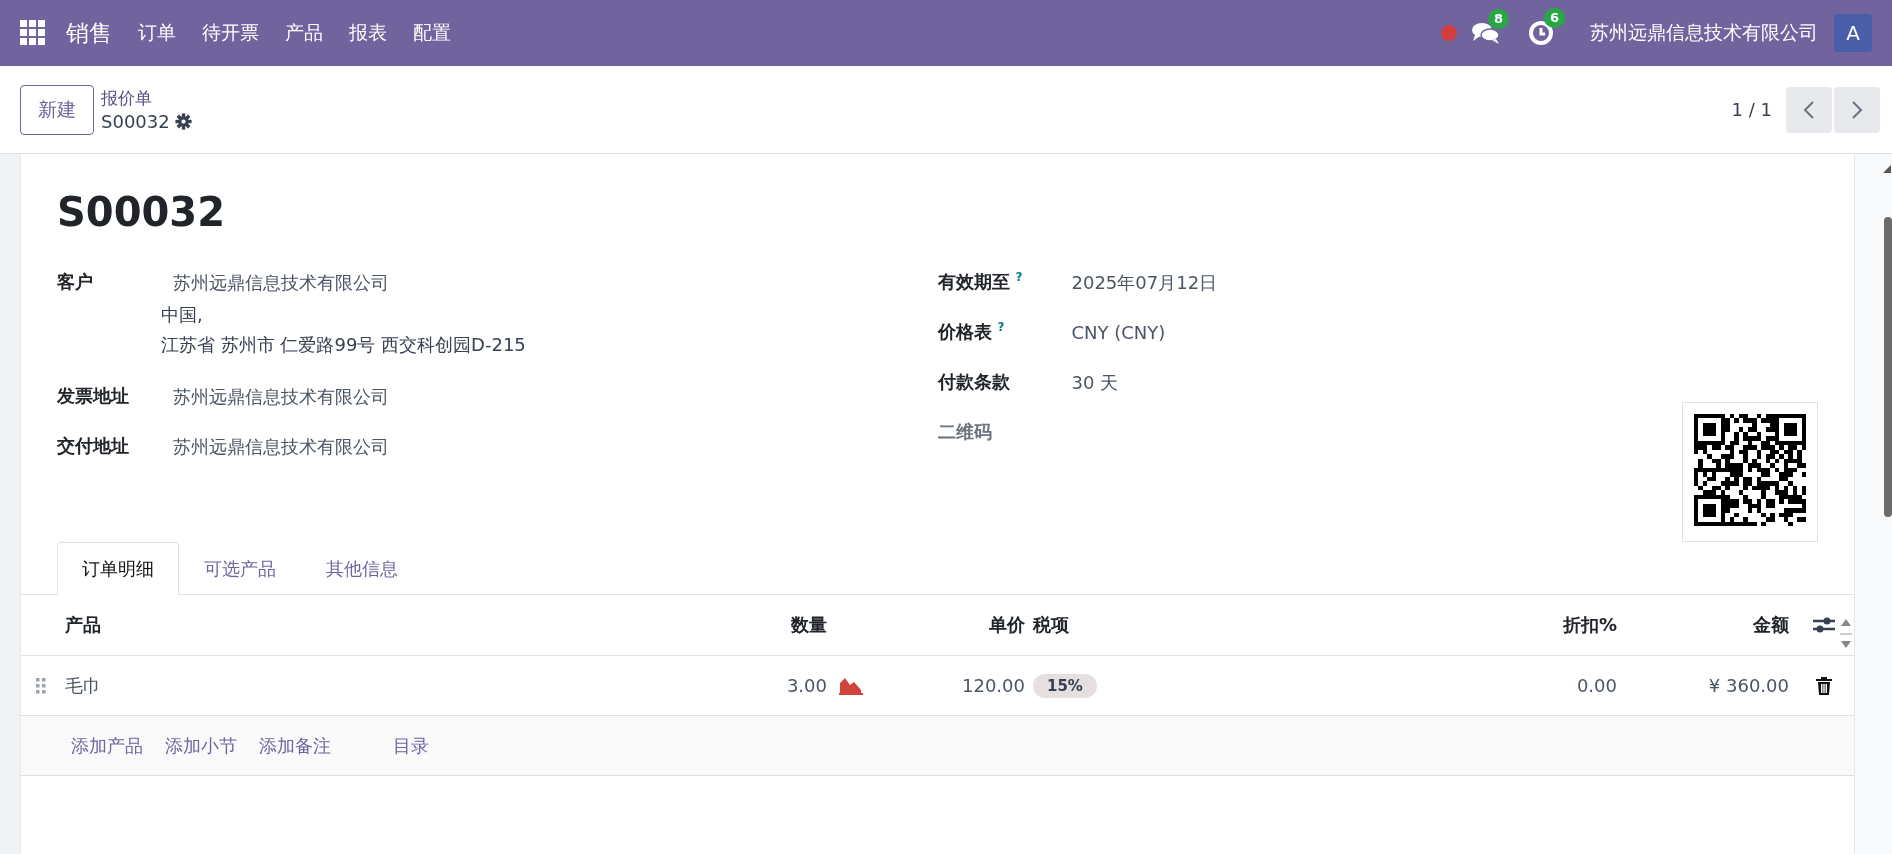 The height and width of the screenshot is (854, 1892). What do you see at coordinates (89, 33) in the screenshot?
I see `app-name: 销售` at bounding box center [89, 33].